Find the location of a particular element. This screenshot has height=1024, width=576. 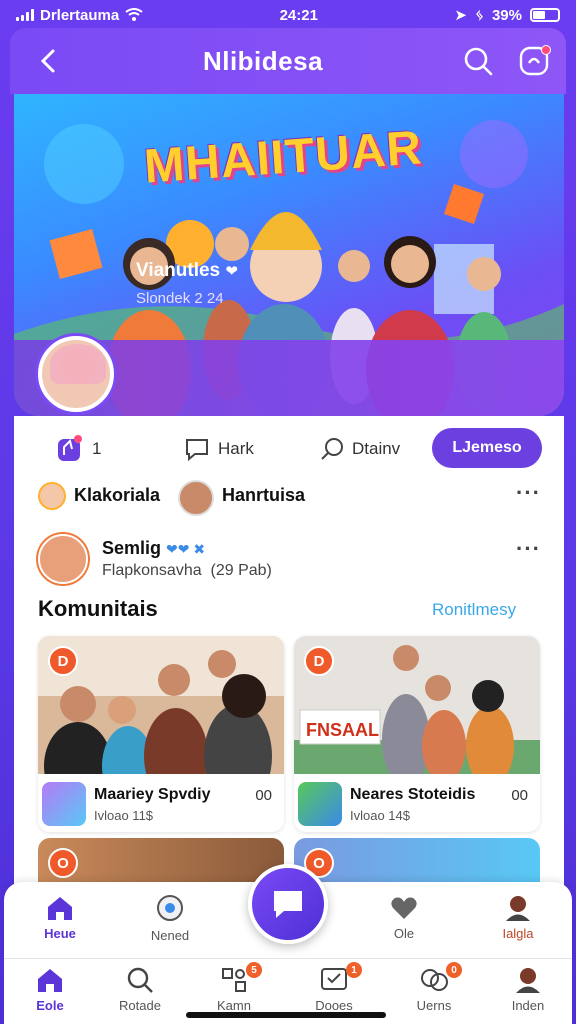

search-action: Dtainv is located at coordinates (360, 449).